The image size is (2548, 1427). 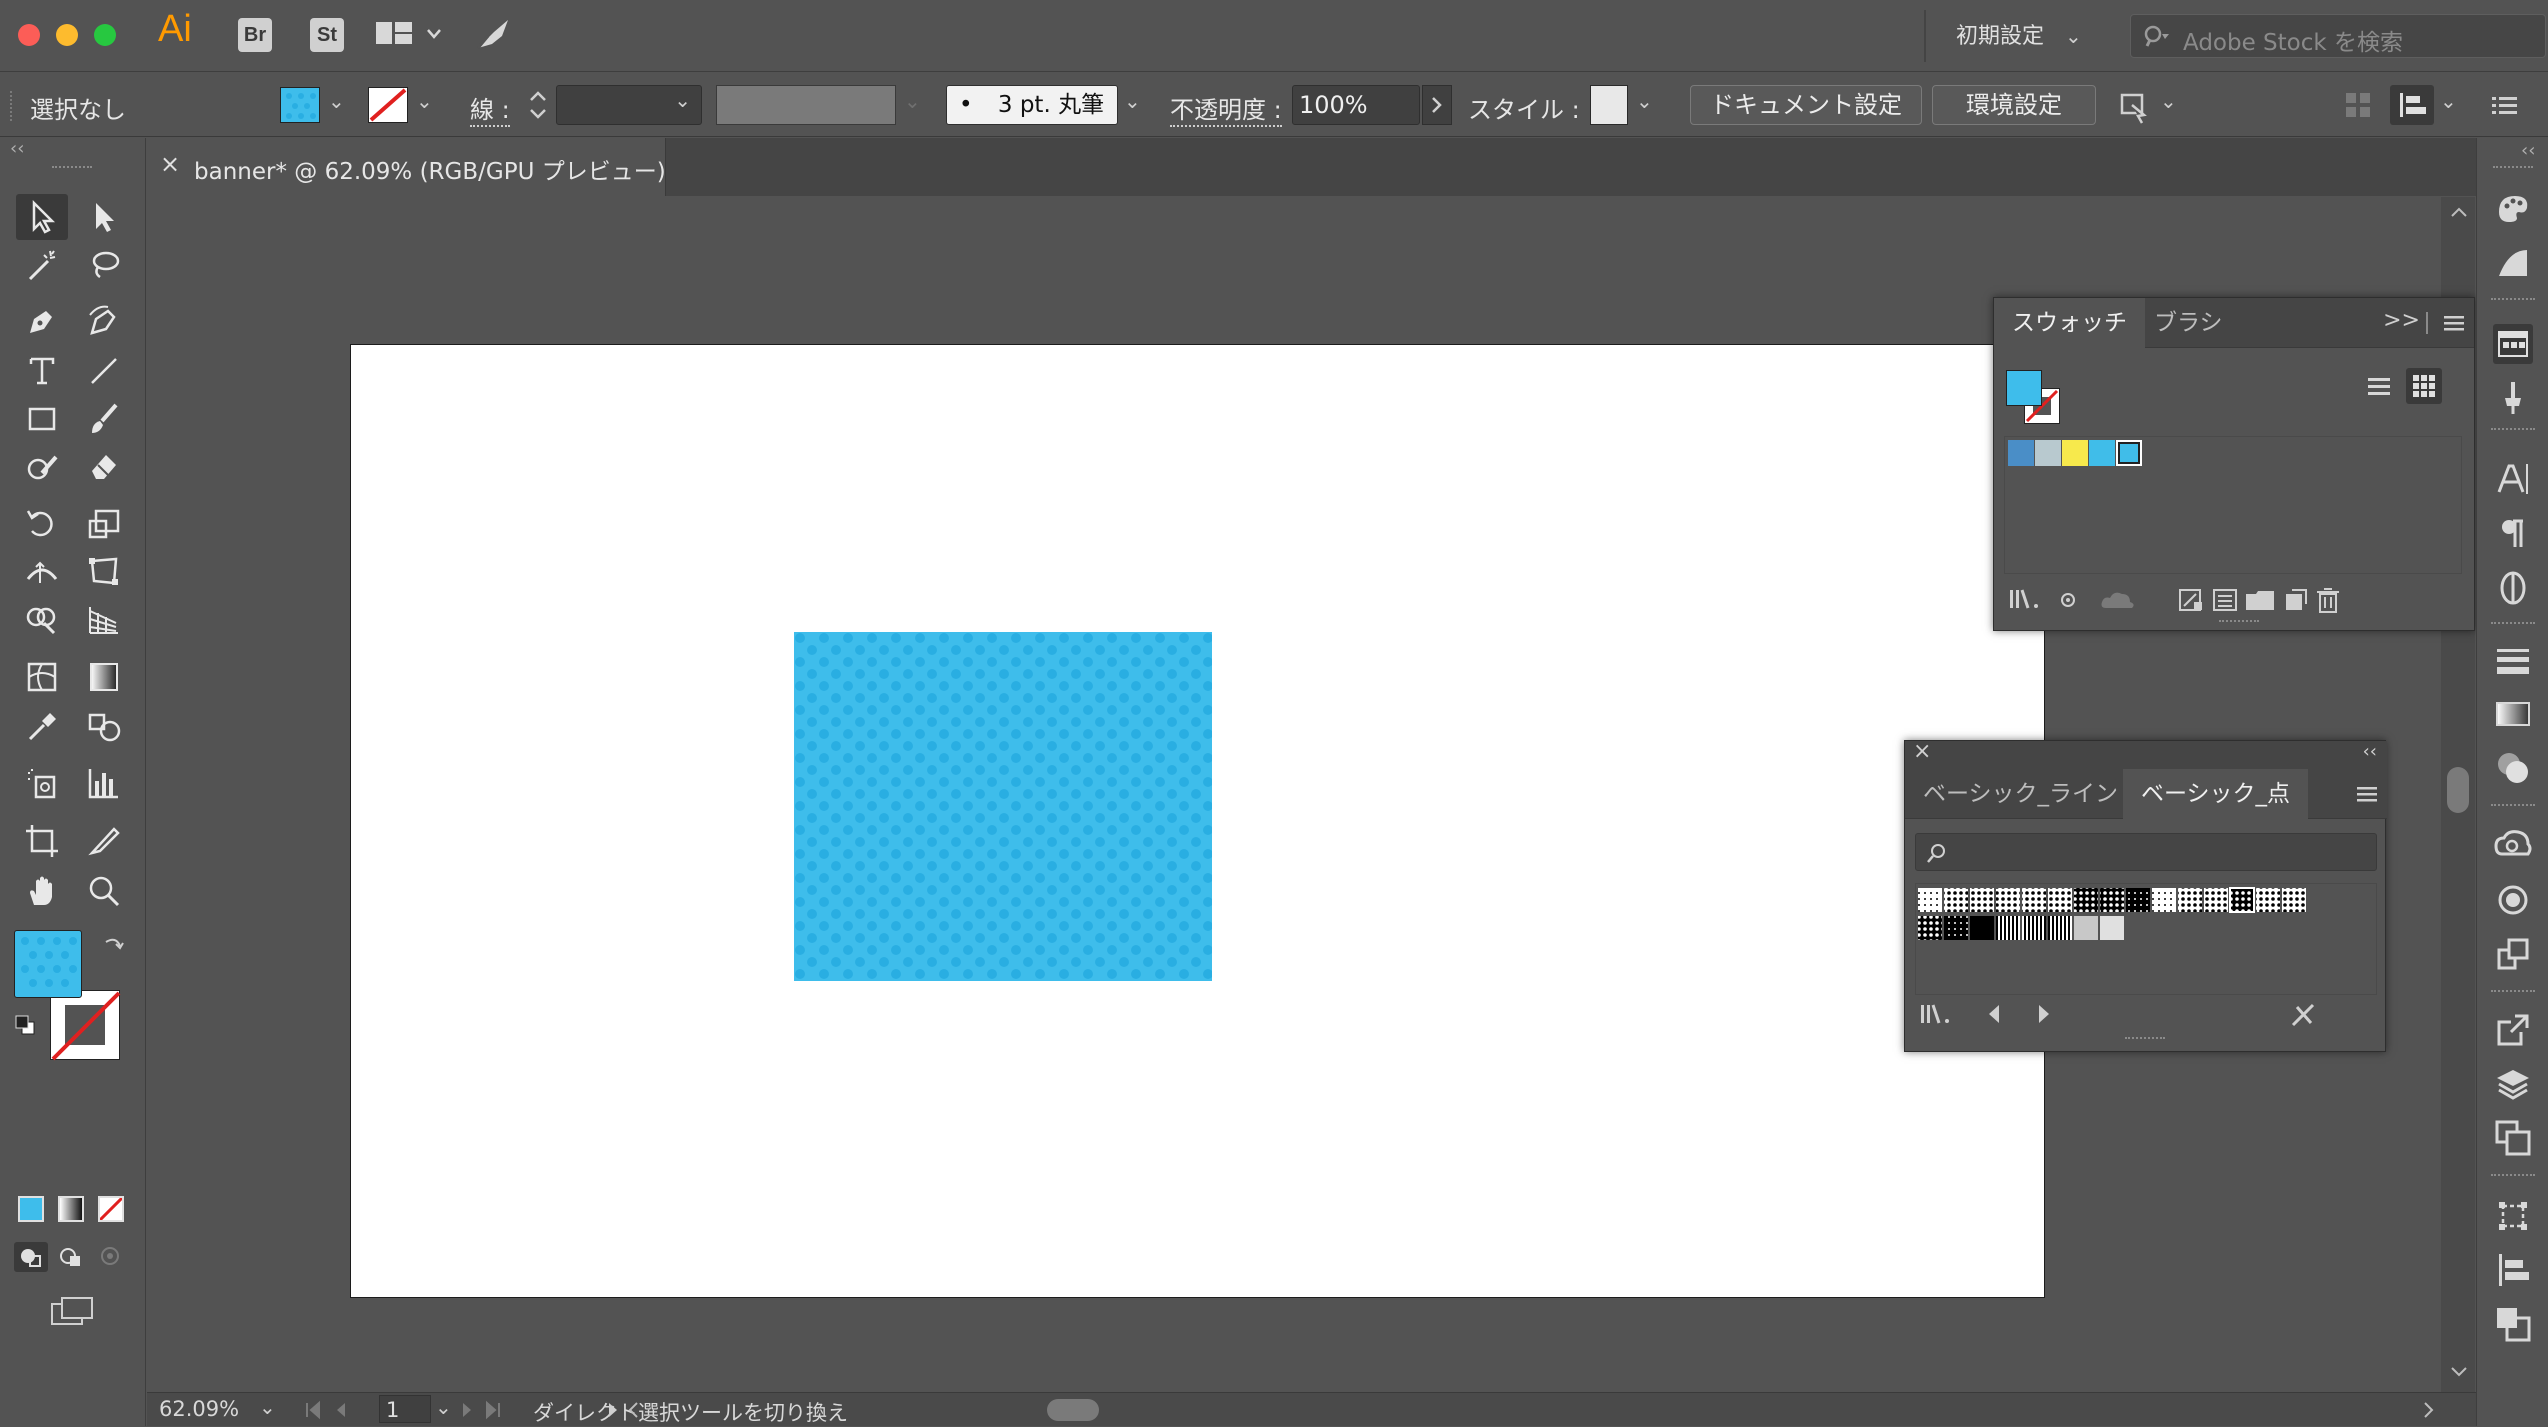 What do you see at coordinates (104, 571) in the screenshot?
I see `free-transform-tool` at bounding box center [104, 571].